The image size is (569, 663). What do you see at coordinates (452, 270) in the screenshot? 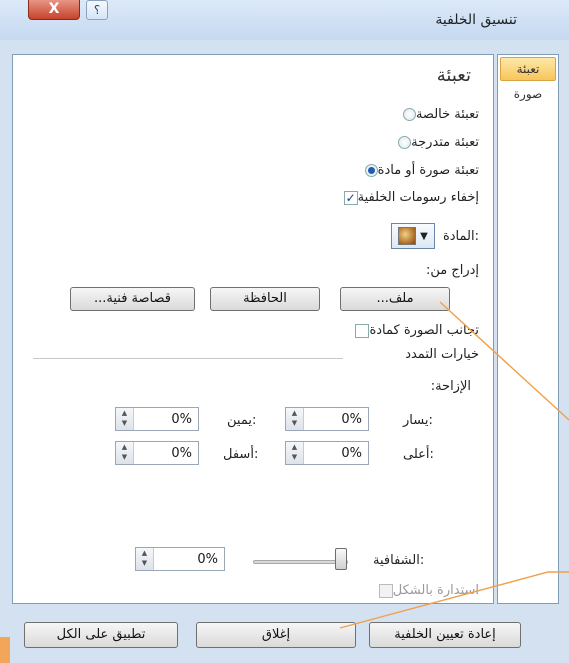
I see `insert-from-label: إدراج من:` at bounding box center [452, 270].